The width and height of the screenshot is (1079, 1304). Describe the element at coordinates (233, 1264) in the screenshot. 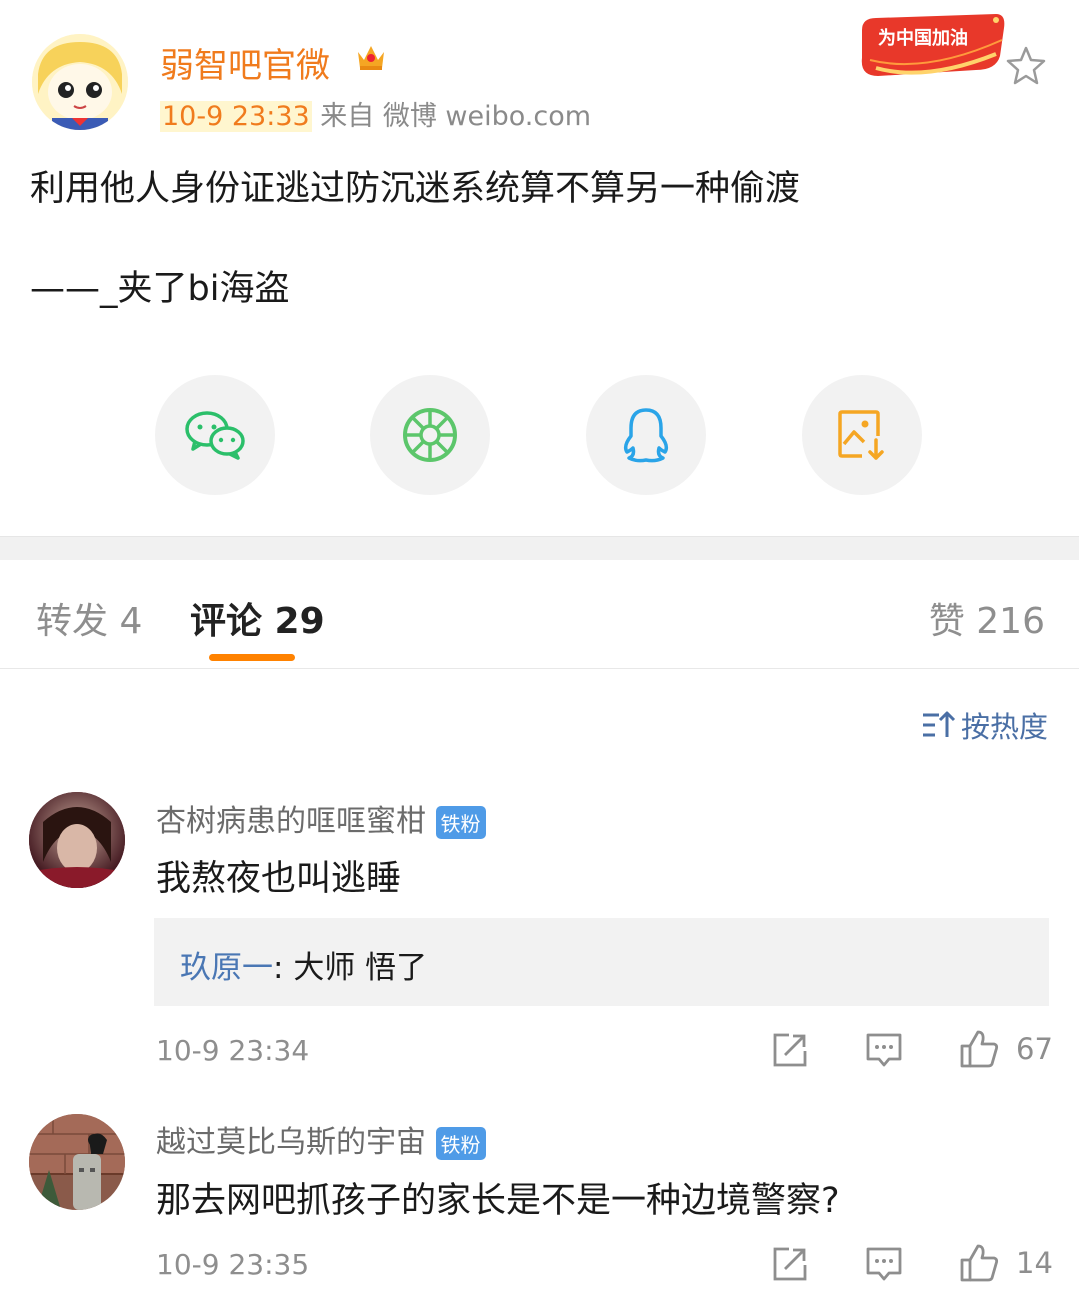

I see `comment-time: 10-9 23:35` at that location.